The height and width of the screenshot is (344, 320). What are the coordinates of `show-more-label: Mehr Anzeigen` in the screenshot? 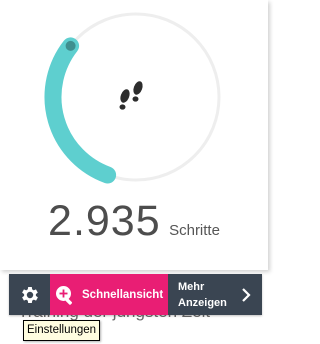 It's located at (202, 295).